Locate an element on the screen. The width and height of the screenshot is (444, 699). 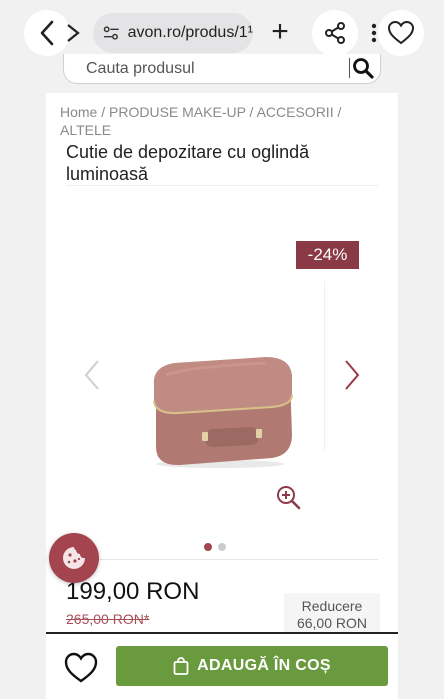
search-input is located at coordinates (211, 68).